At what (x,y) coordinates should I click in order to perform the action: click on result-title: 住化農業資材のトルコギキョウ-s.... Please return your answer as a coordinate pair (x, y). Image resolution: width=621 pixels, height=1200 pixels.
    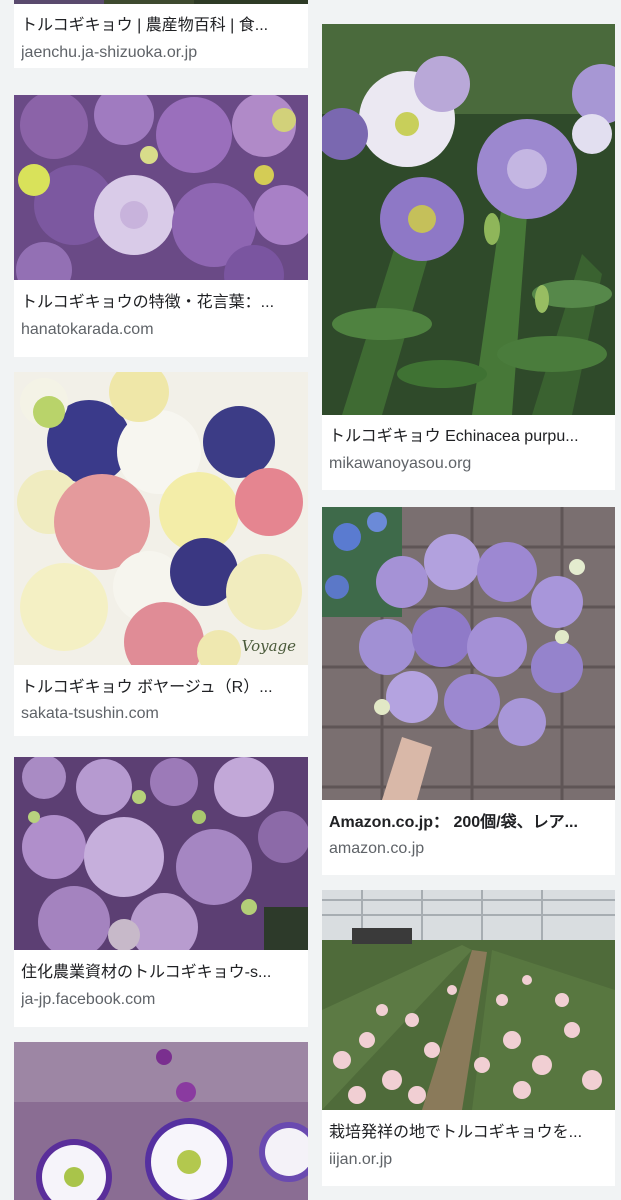
    Looking at the image, I should click on (160, 973).